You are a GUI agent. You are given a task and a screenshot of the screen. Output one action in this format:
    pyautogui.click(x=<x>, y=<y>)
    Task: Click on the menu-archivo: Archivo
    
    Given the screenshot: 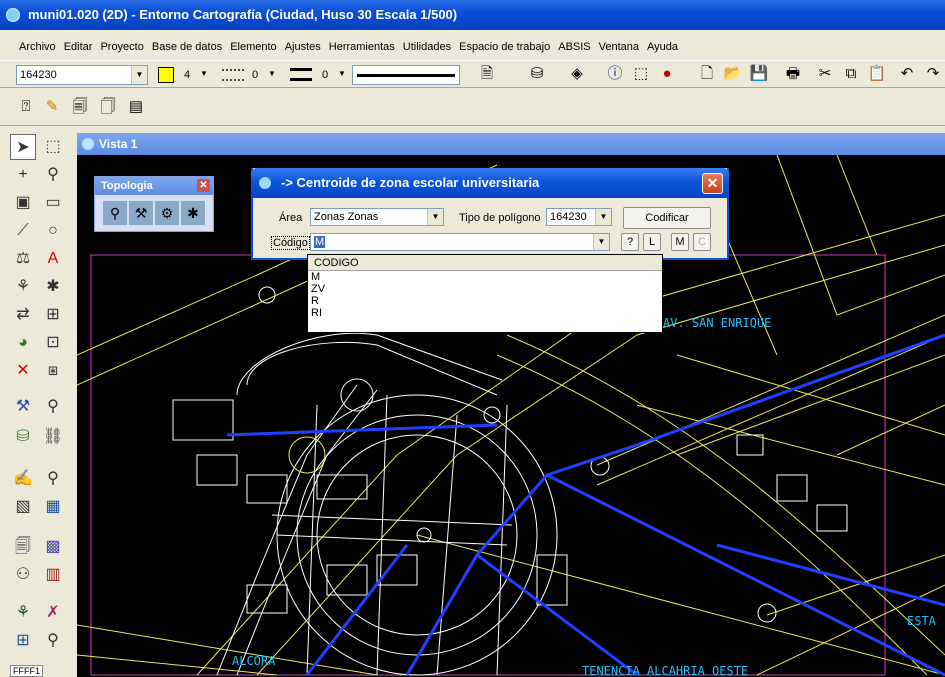 What is the action you would take?
    pyautogui.click(x=37, y=48)
    